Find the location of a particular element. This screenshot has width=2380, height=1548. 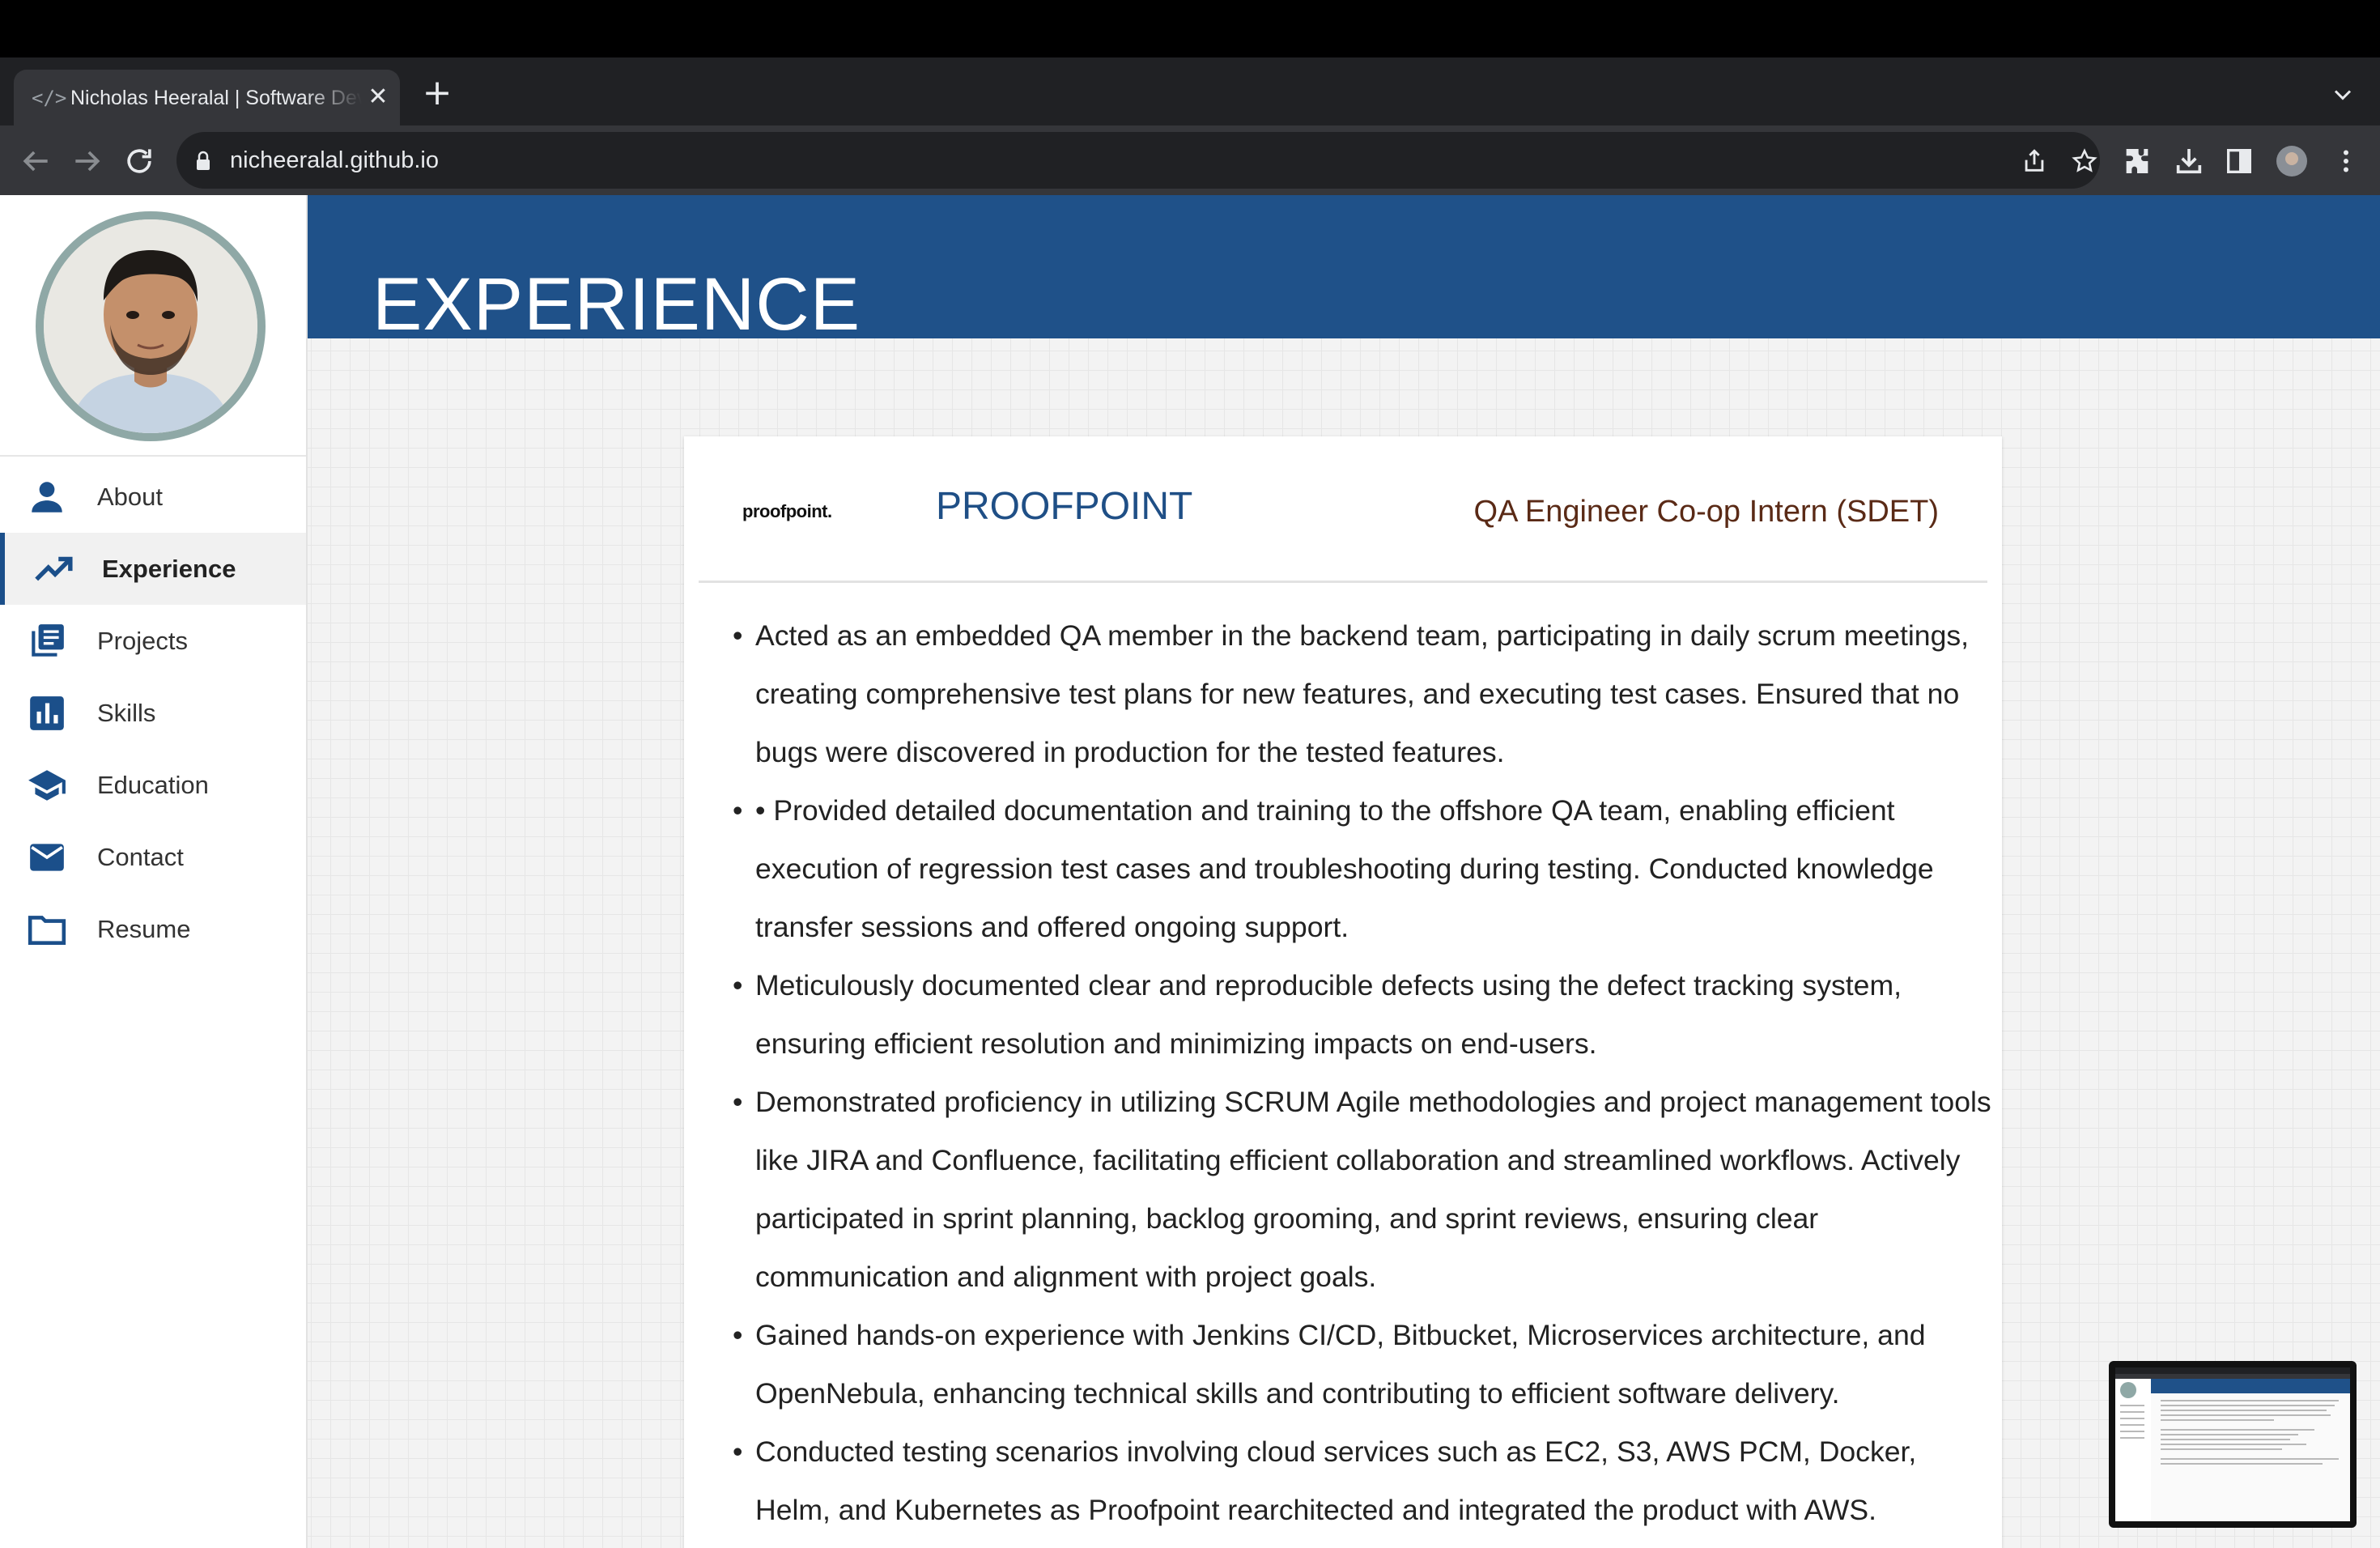

sidebar-item-education: Education is located at coordinates (153, 785).